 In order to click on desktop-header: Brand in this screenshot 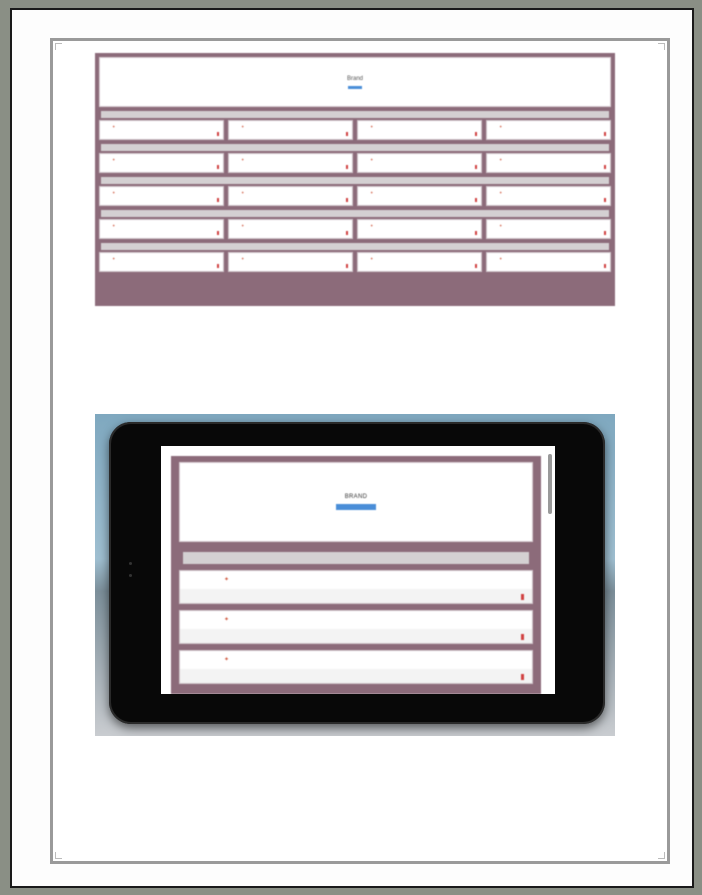, I will do `click(355, 82)`.